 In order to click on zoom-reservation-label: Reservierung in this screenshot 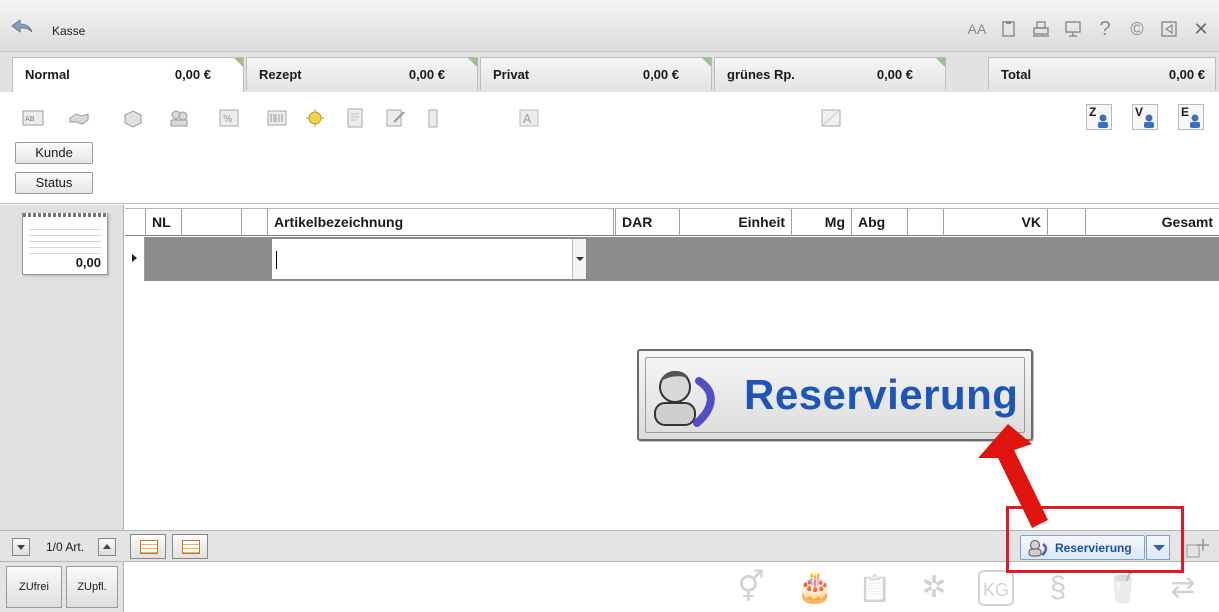, I will do `click(881, 394)`.